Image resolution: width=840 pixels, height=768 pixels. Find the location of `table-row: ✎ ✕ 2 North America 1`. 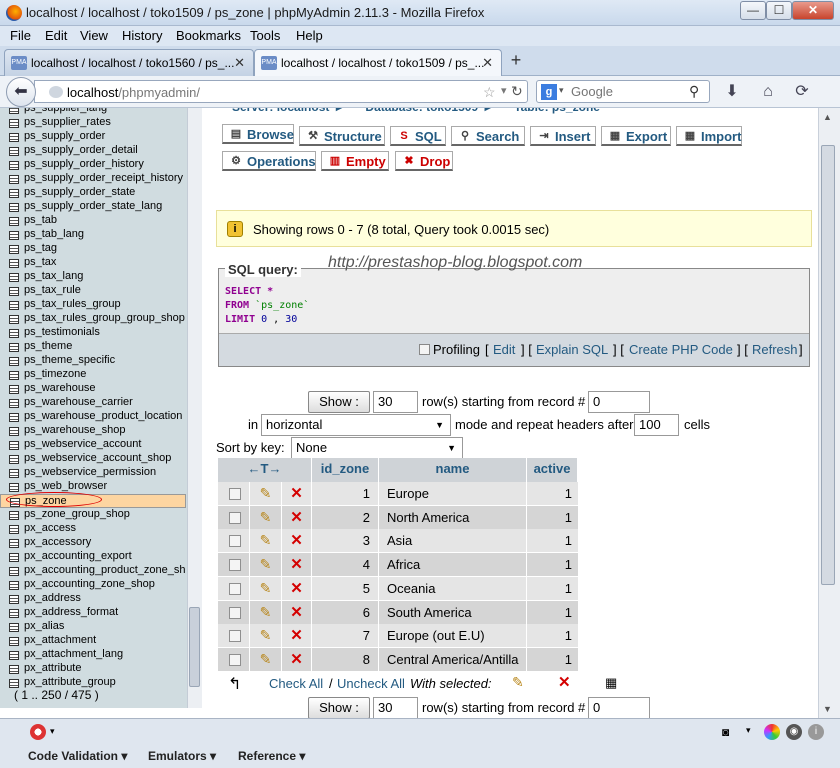

table-row: ✎ ✕ 2 North America 1 is located at coordinates (398, 517).